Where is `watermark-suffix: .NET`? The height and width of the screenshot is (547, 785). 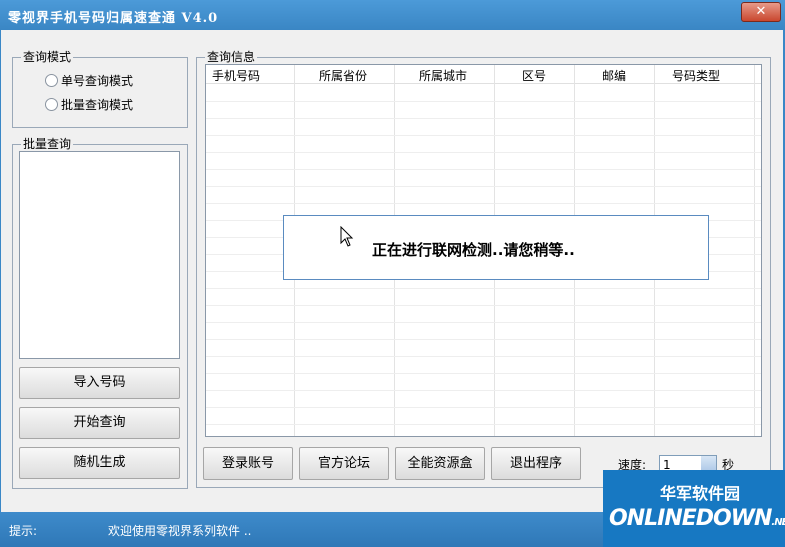 watermark-suffix: .NET is located at coordinates (778, 522).